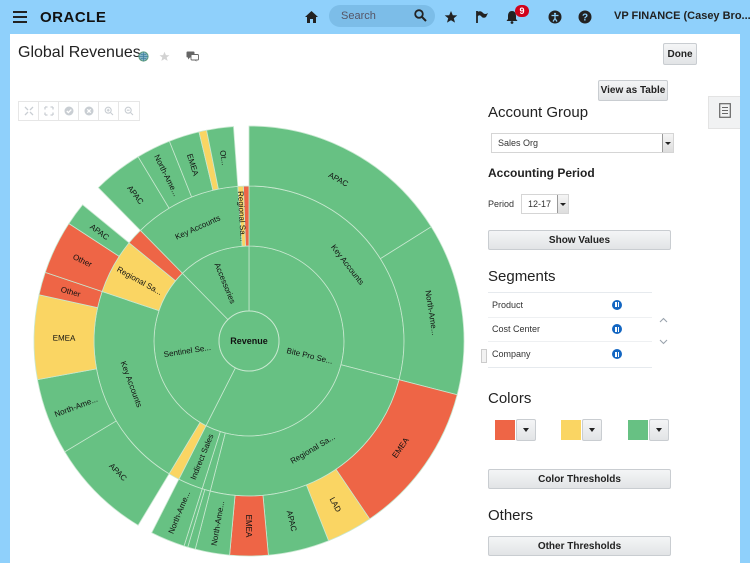 The width and height of the screenshot is (750, 563). I want to click on home-icon, so click(311, 17).